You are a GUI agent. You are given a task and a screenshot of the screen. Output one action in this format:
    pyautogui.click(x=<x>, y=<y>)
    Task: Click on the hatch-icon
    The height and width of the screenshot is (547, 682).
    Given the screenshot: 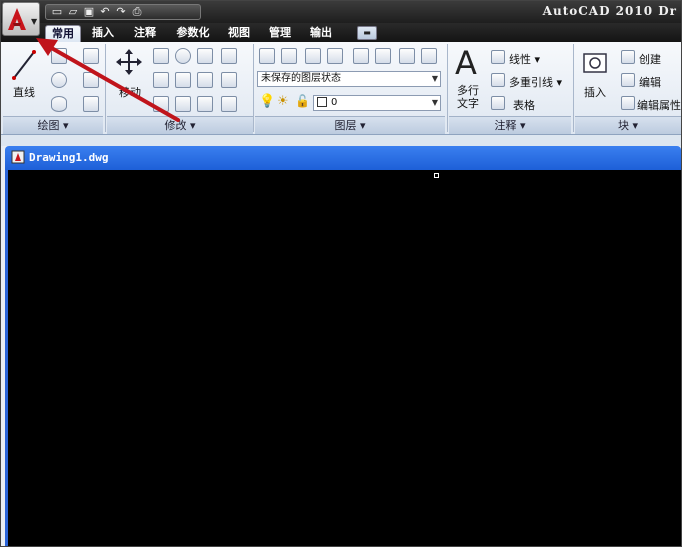 What is the action you would take?
    pyautogui.click(x=91, y=104)
    